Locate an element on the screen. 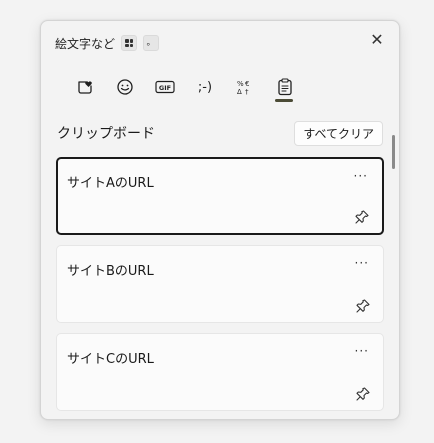 This screenshot has width=434, height=443. svg-text: GIF is located at coordinates (165, 88).